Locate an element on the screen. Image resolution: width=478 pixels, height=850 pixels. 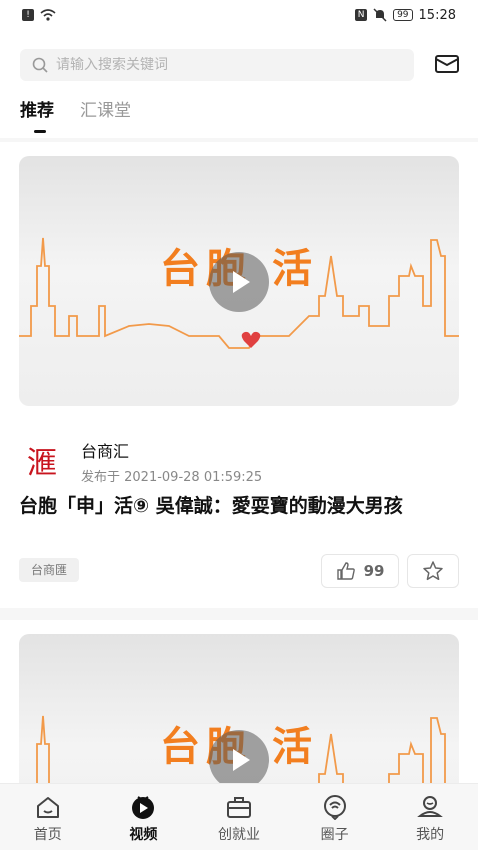
video-icon is located at coordinates (143, 807).